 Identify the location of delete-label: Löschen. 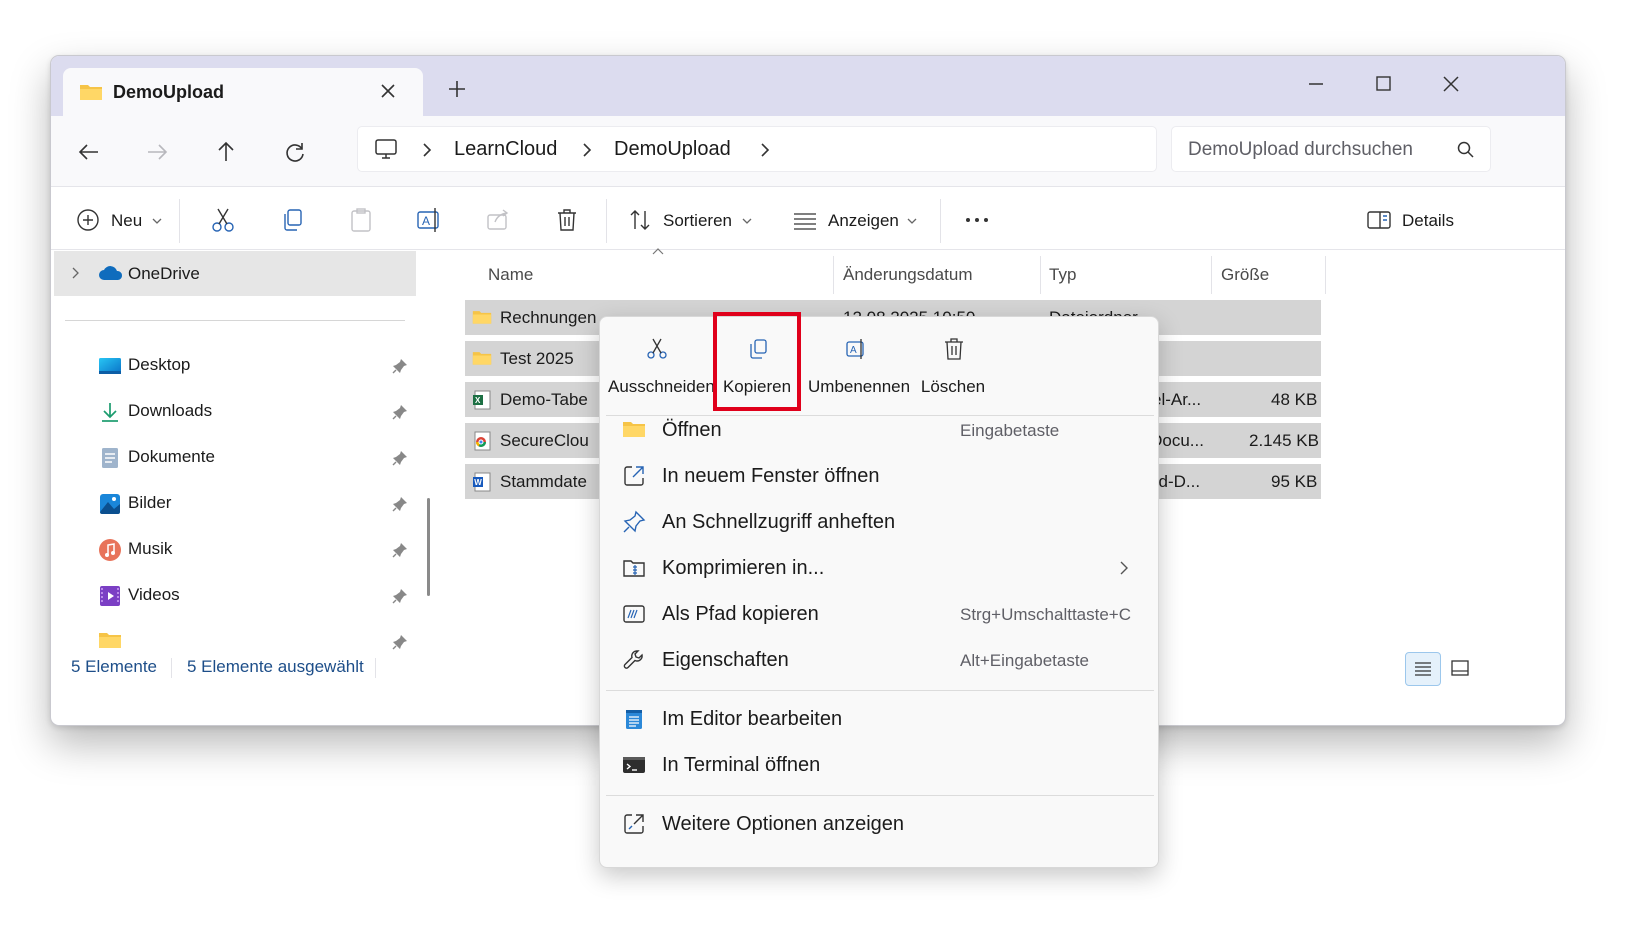
(953, 386).